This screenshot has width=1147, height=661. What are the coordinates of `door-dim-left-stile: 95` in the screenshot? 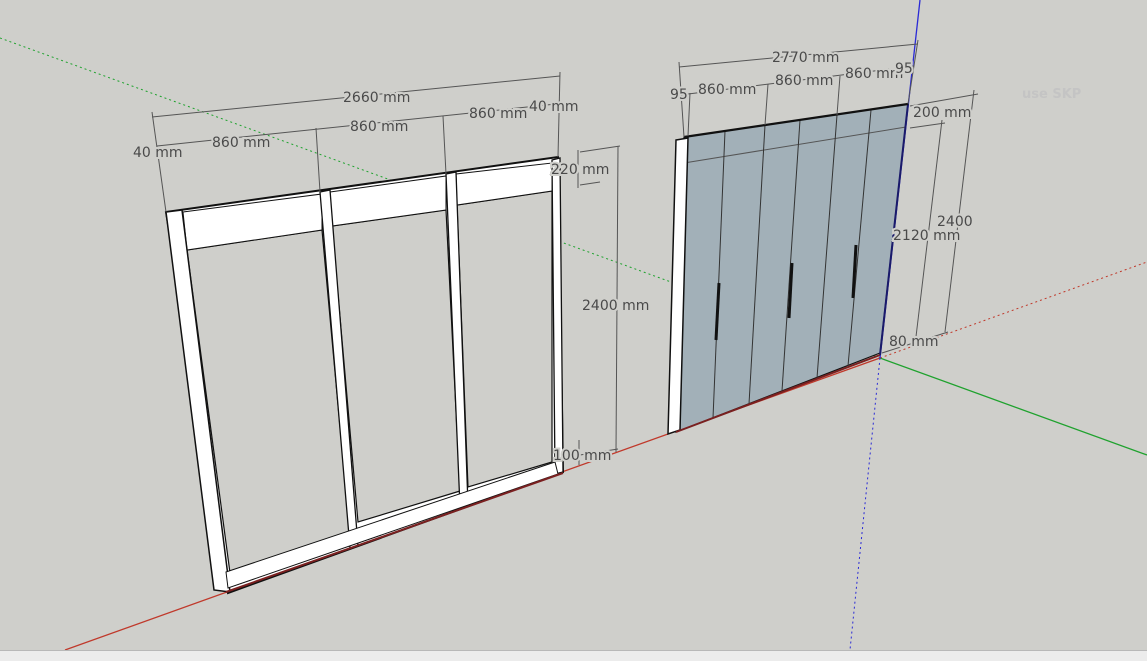 It's located at (679, 95).